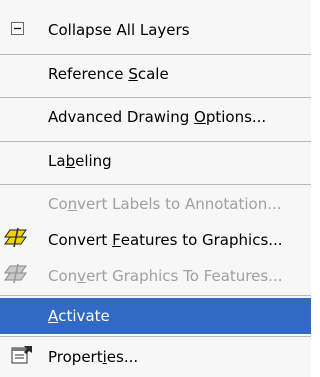 The width and height of the screenshot is (320, 377). What do you see at coordinates (80, 161) in the screenshot?
I see `menu-item-label: La b eling` at bounding box center [80, 161].